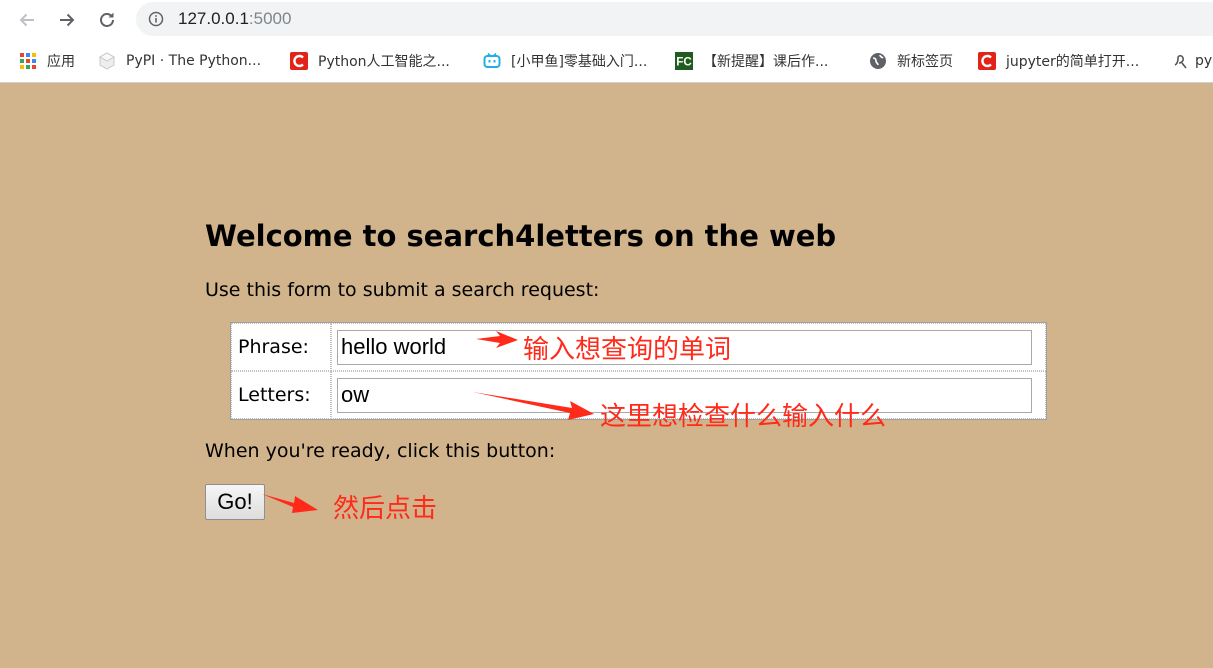 Image resolution: width=1213 pixels, height=668 pixels. Describe the element at coordinates (270, 18) in the screenshot. I see `url-port: :5000` at that location.